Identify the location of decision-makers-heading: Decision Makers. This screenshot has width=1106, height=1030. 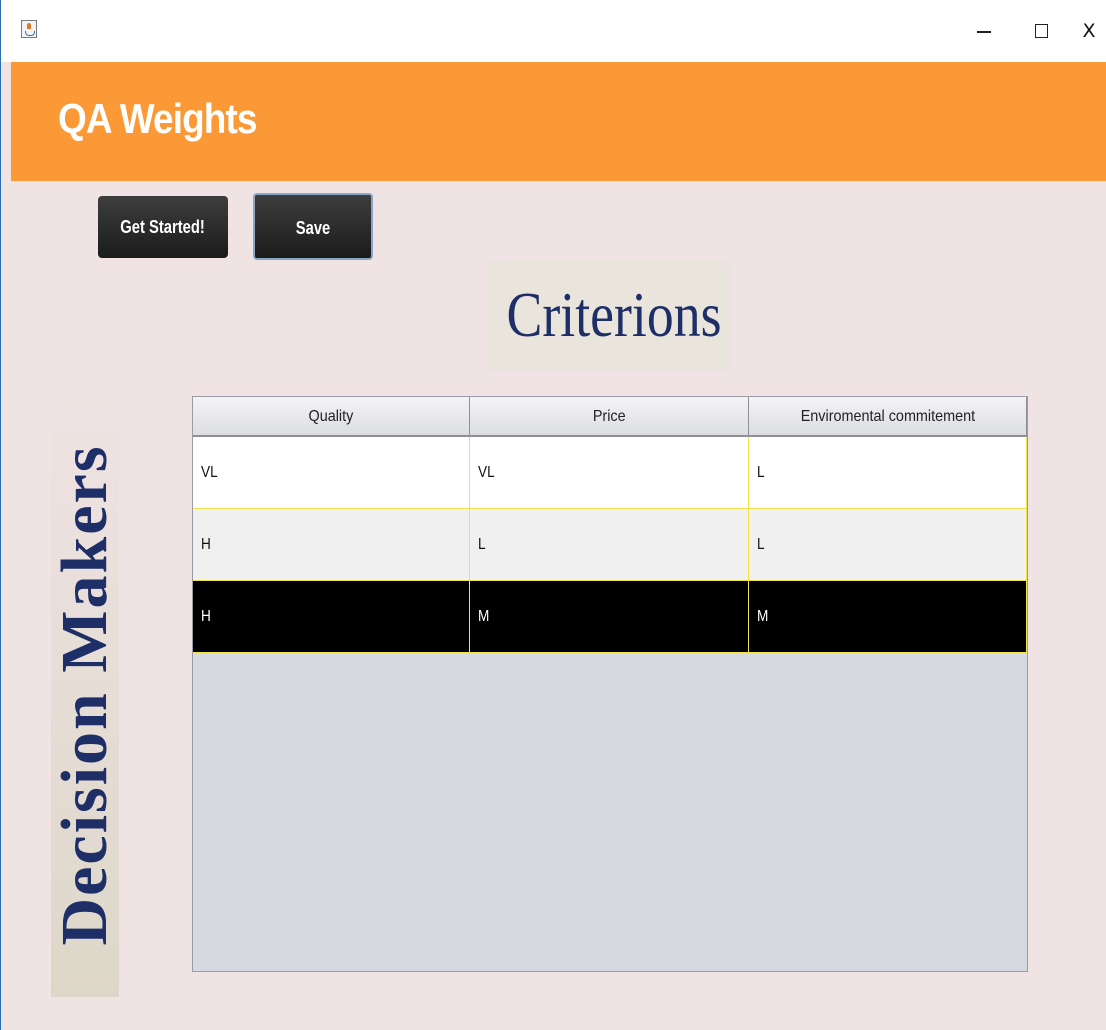
(84, 695).